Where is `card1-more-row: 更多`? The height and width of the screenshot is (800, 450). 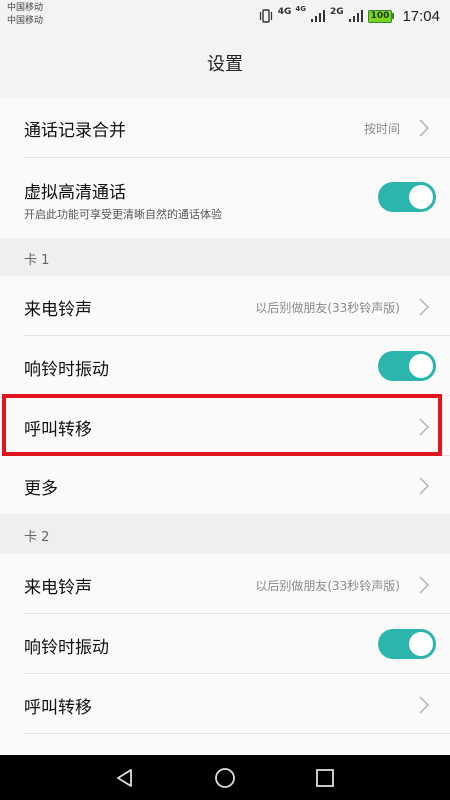 card1-more-row: 更多 is located at coordinates (225, 485).